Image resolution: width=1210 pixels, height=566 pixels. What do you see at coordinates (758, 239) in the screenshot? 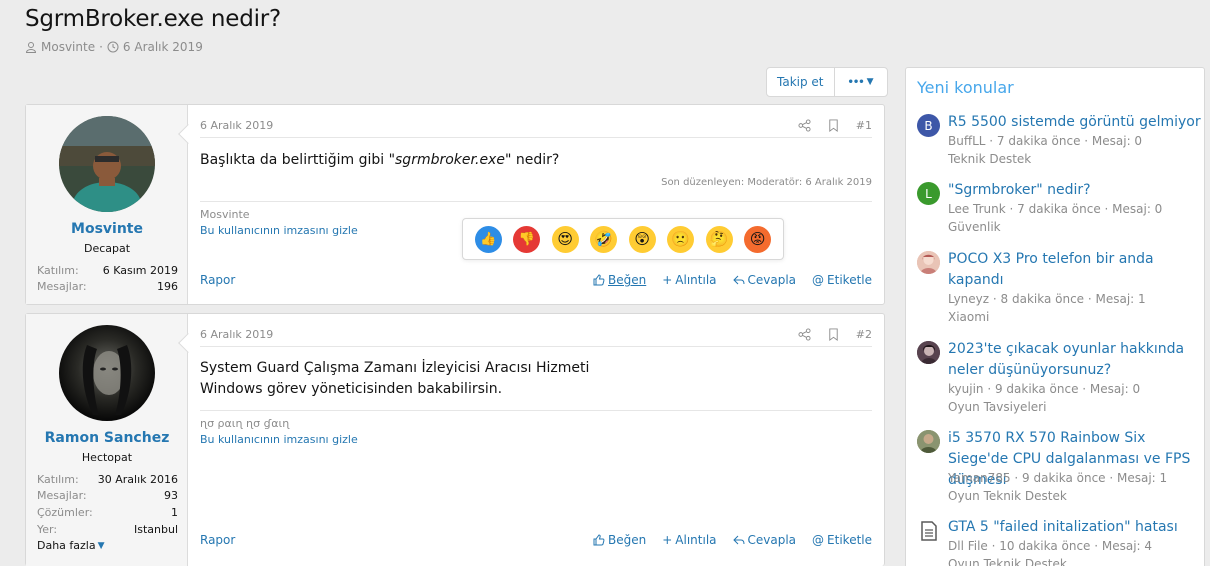
I see `angry-icon: 😡` at bounding box center [758, 239].